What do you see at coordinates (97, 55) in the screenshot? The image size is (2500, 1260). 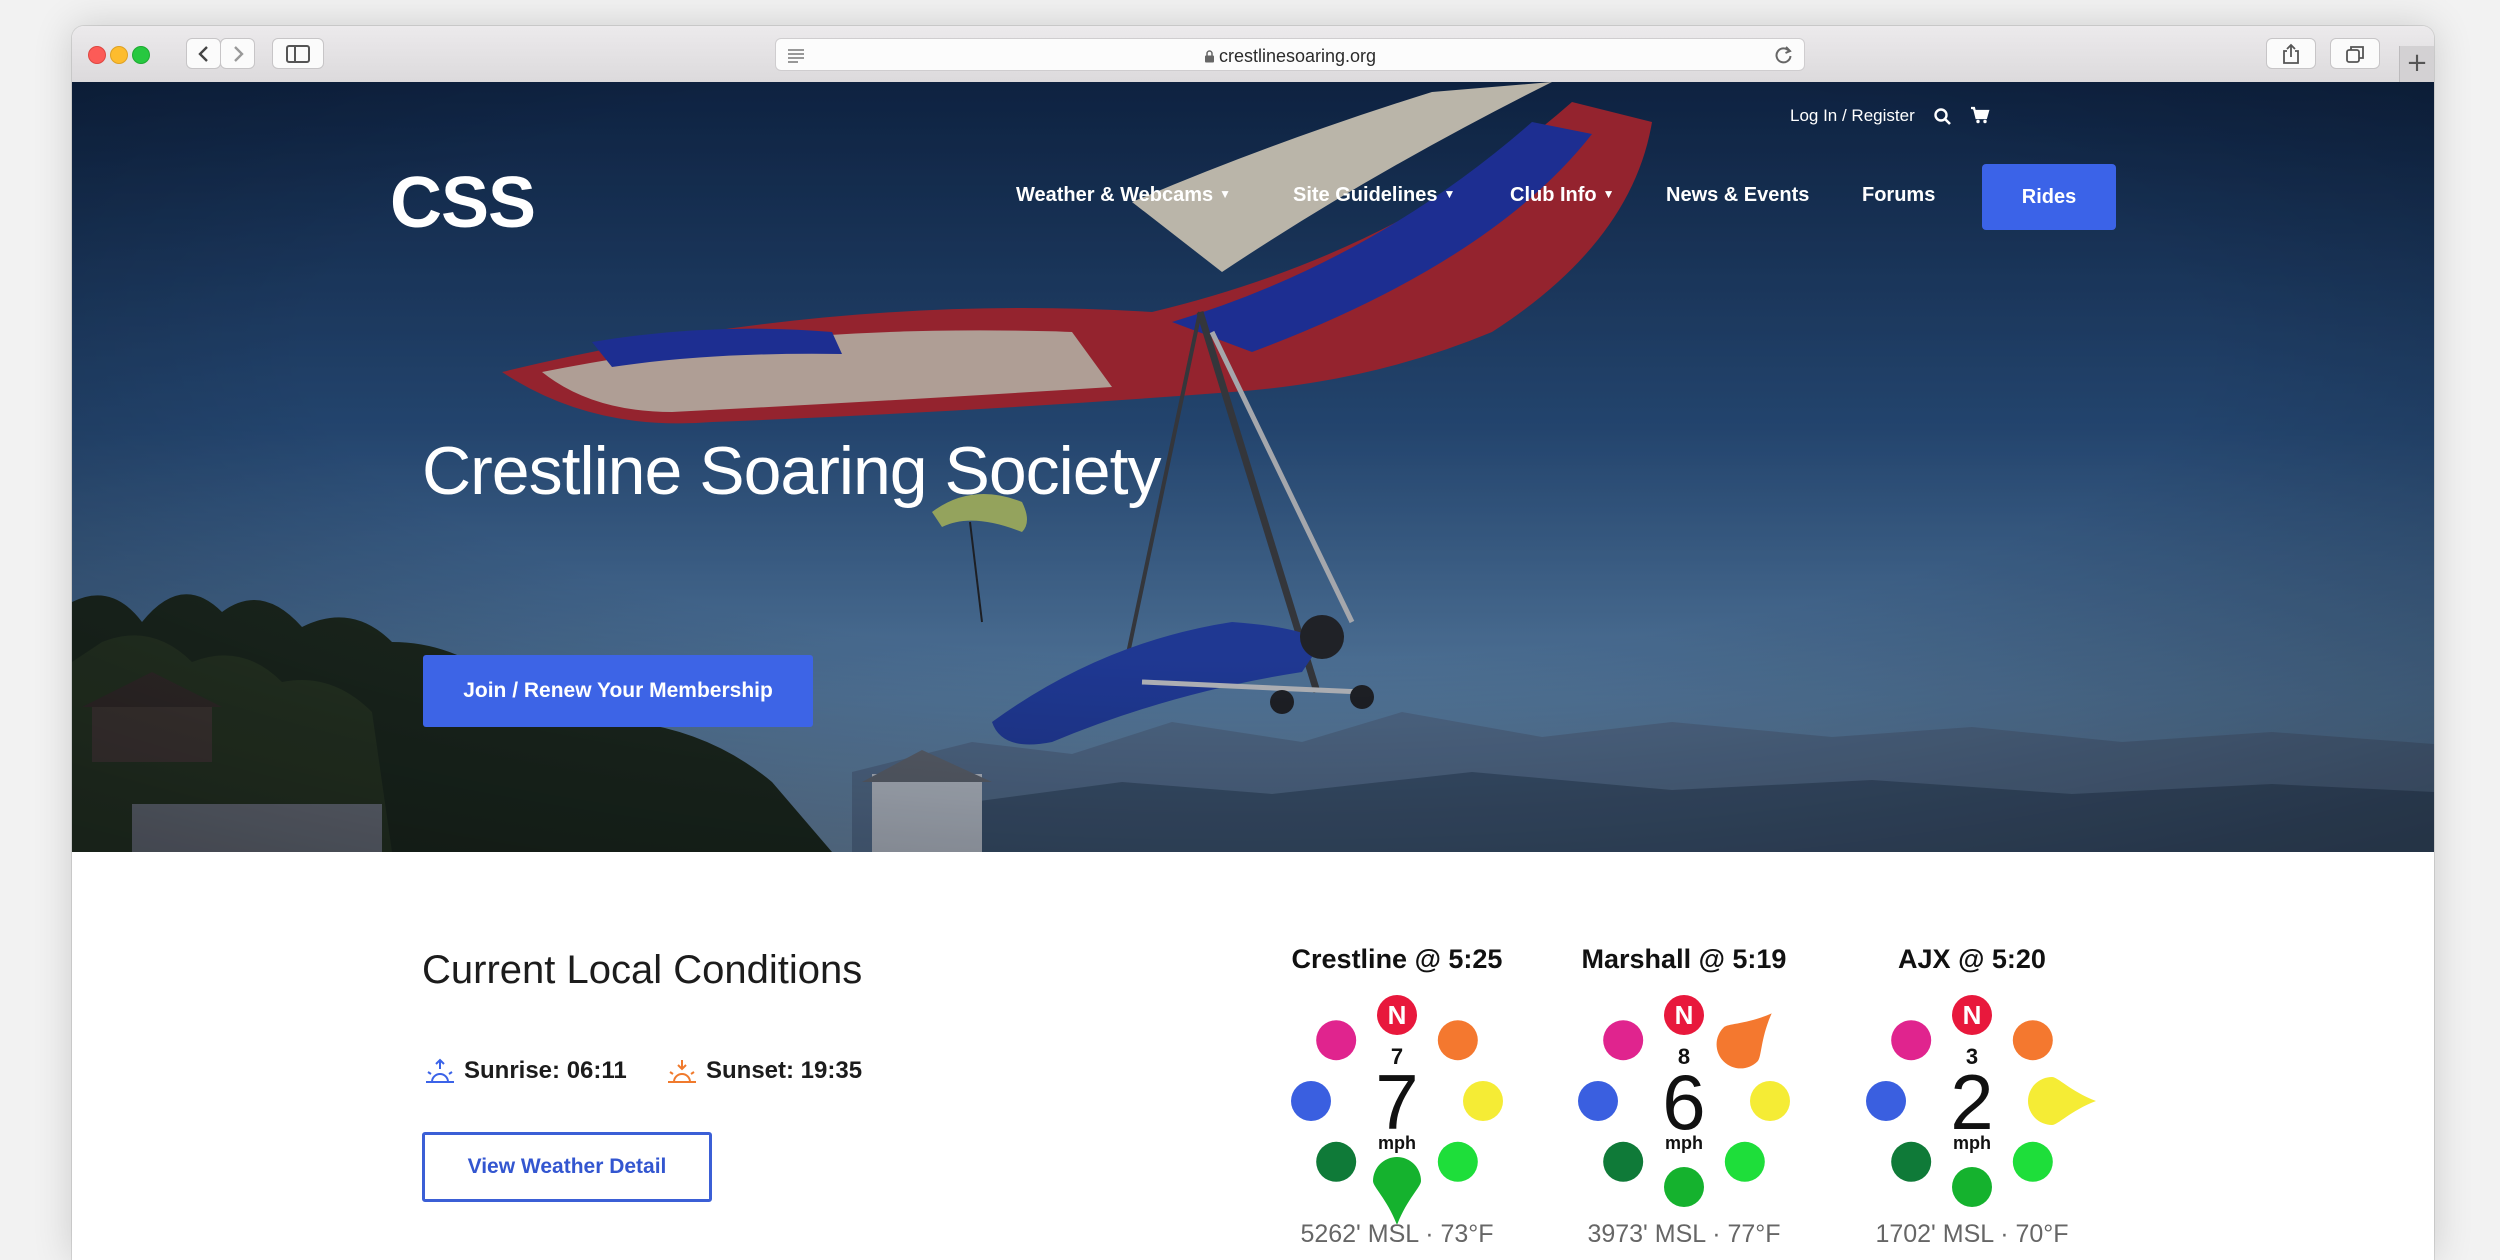 I see `close-window-button` at bounding box center [97, 55].